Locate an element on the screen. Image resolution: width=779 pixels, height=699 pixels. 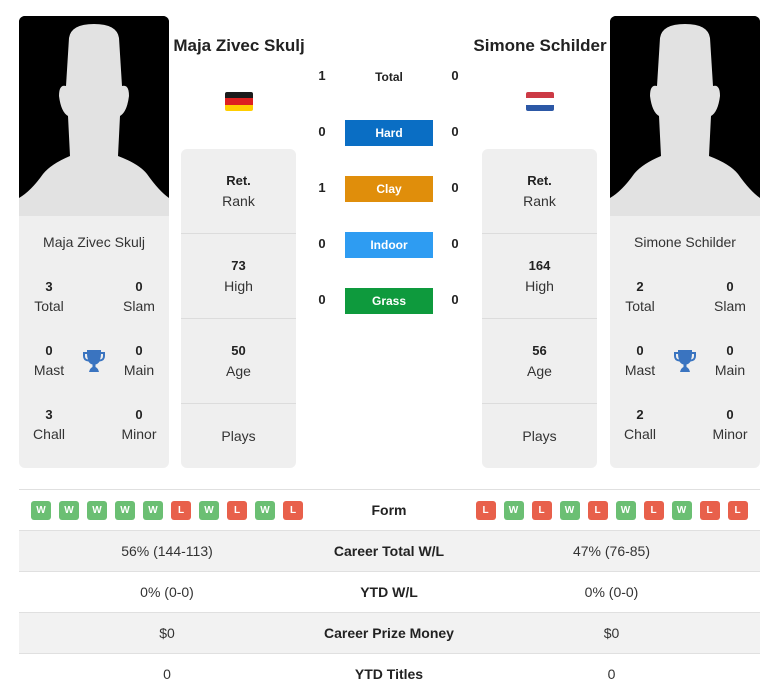
player1-form-badges: WWWWWLWLWL is located at coordinates (167, 510).